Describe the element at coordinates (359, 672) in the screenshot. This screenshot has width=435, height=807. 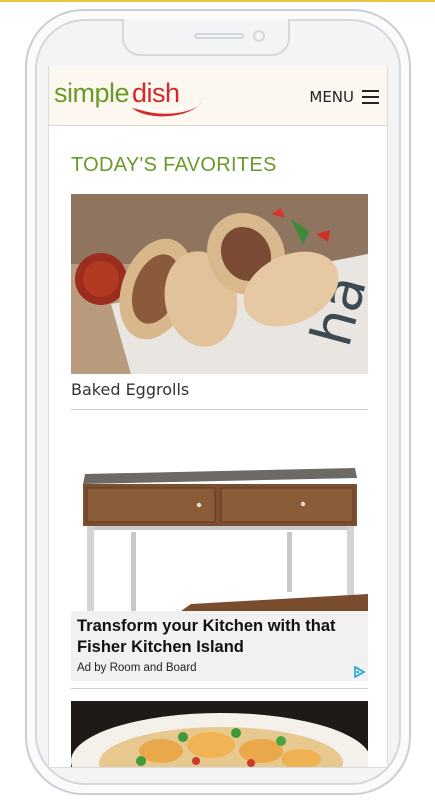
I see `ad-choices-icon` at that location.